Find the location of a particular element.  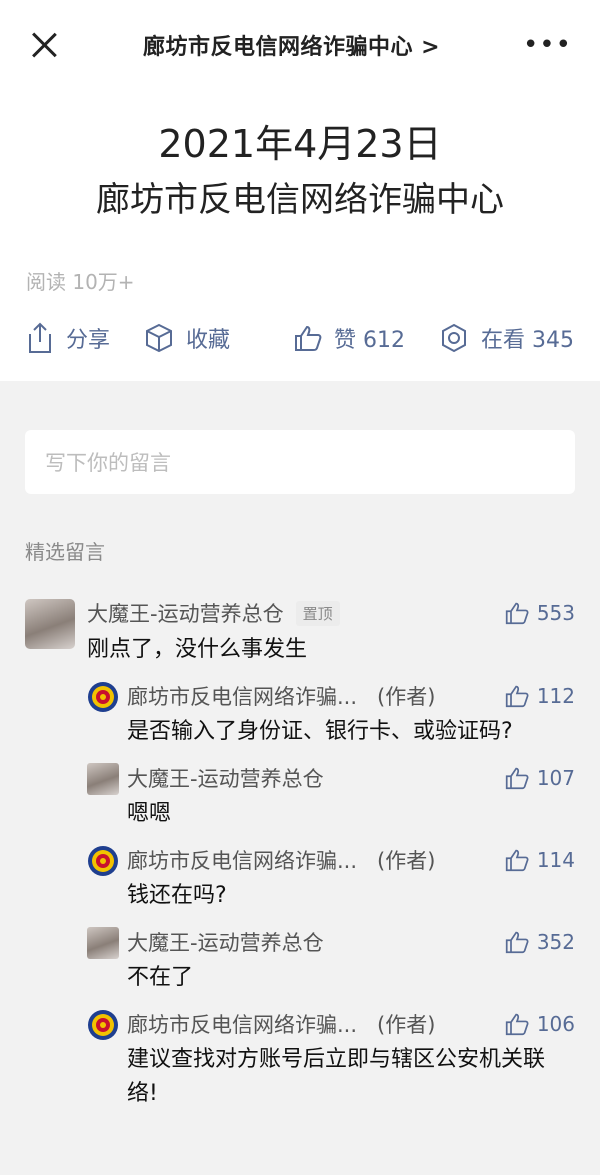

reply-like-count: 352 is located at coordinates (555, 942).